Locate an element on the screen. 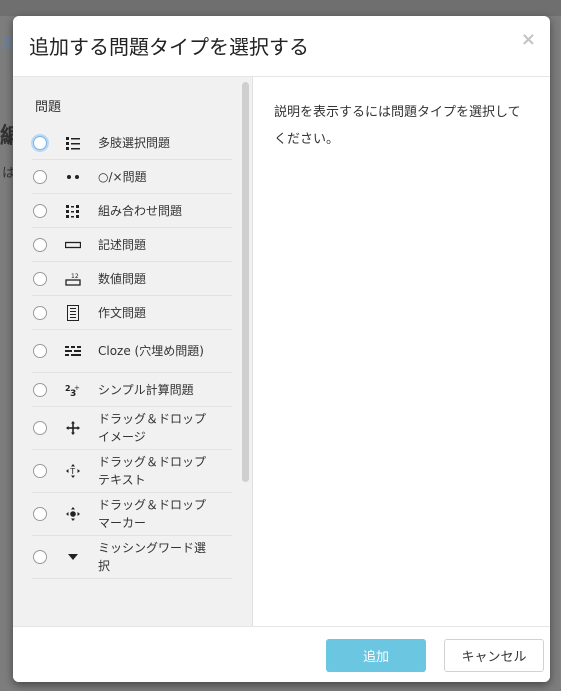  question-type-item: T ドラッグ＆ドロップテキスト is located at coordinates (132, 471).